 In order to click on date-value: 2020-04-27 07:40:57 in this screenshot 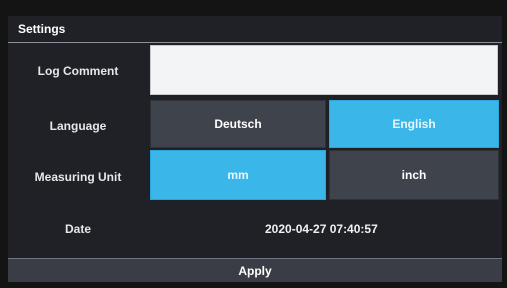, I will do `click(321, 229)`.